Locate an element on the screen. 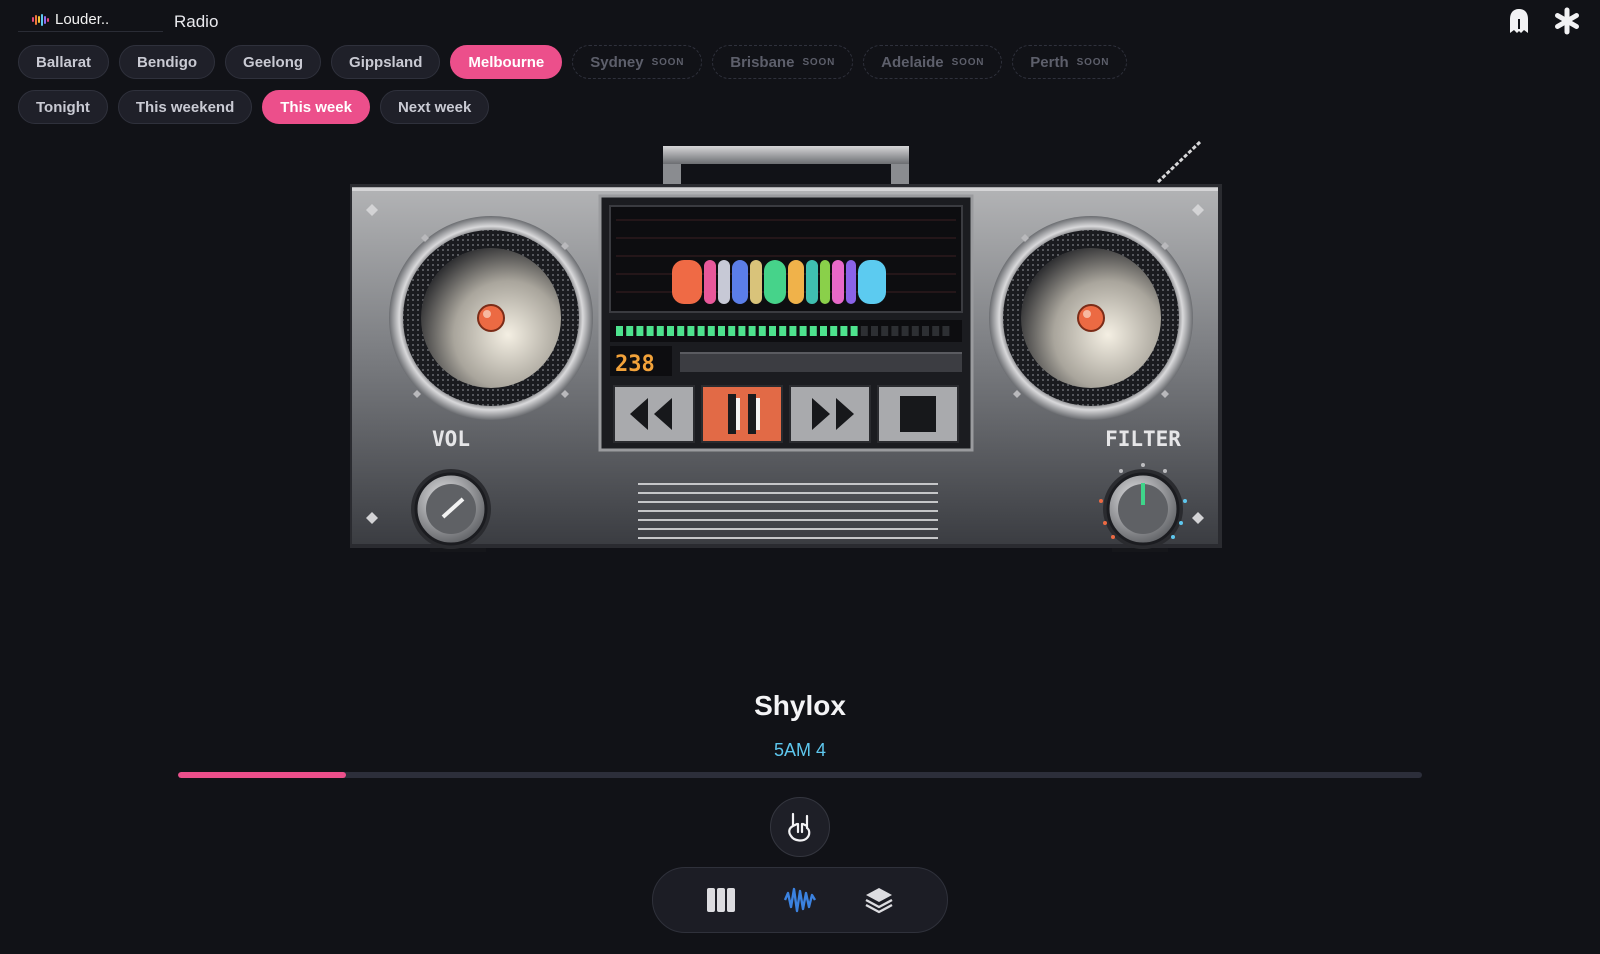 The image size is (1600, 954). bottom-navigation is located at coordinates (800, 900).